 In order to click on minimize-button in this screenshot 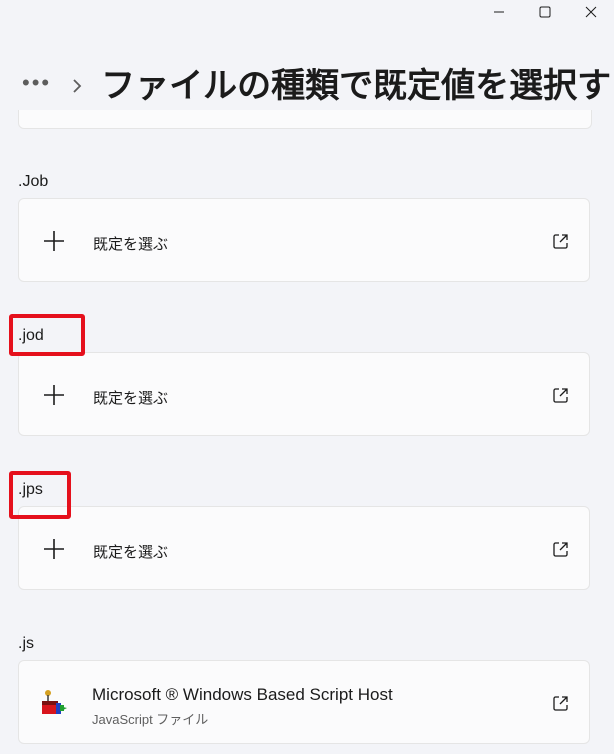, I will do `click(499, 12)`.